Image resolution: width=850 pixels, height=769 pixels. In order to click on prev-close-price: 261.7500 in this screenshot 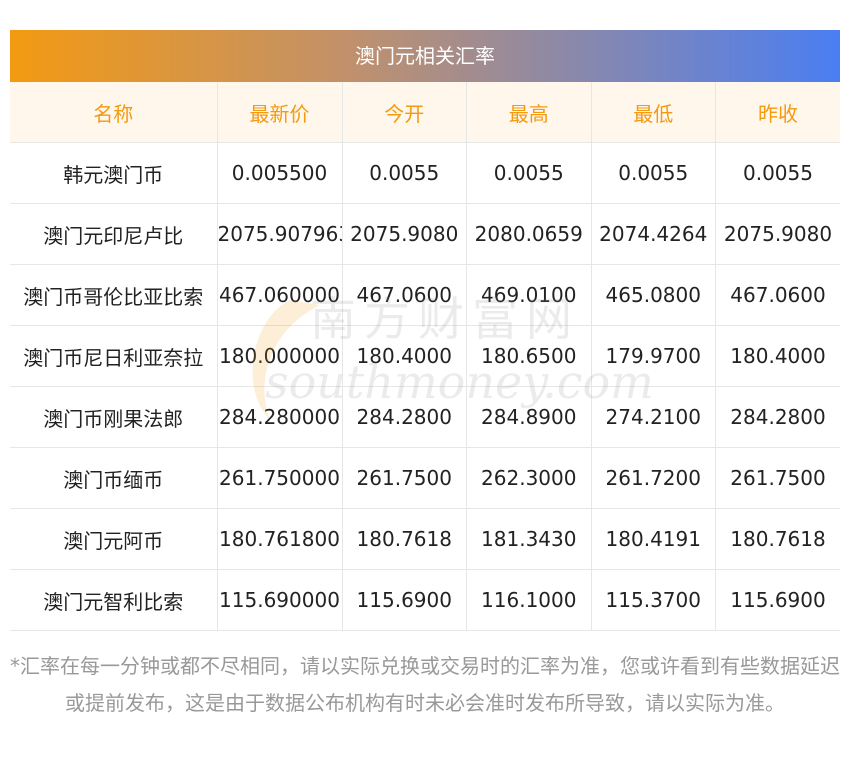, I will do `click(777, 478)`.